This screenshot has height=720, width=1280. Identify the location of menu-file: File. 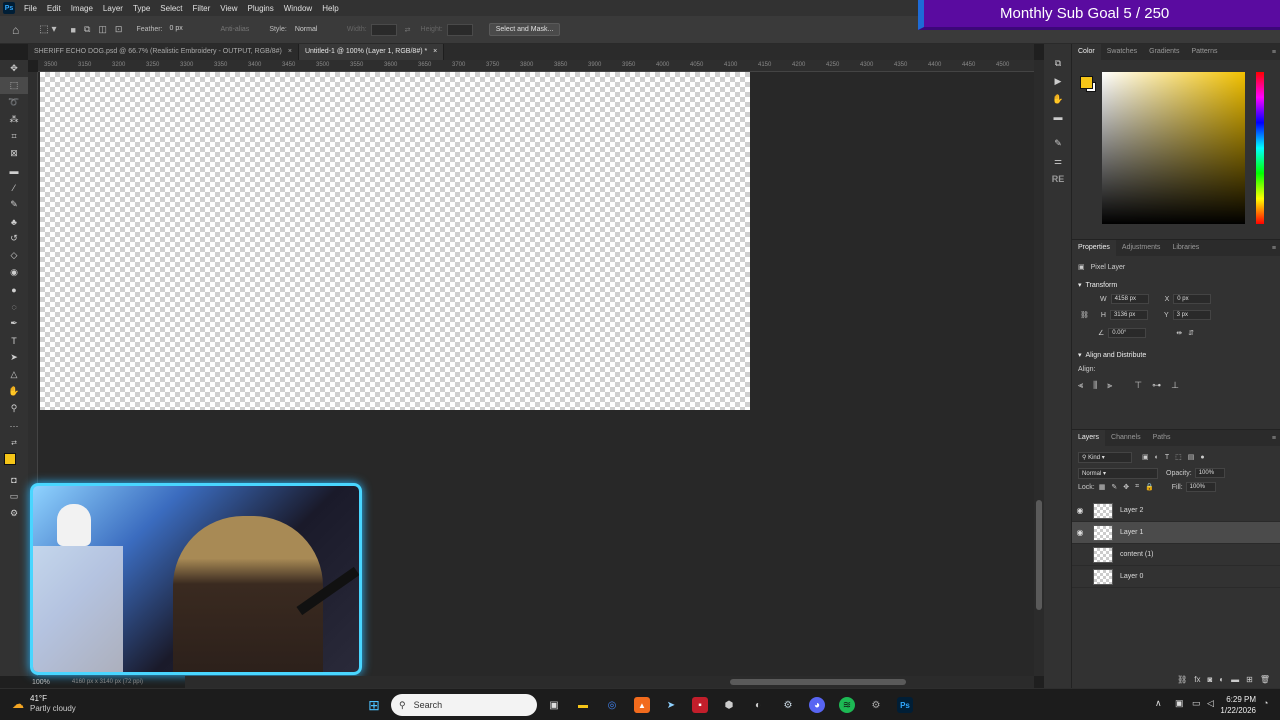
(30, 8).